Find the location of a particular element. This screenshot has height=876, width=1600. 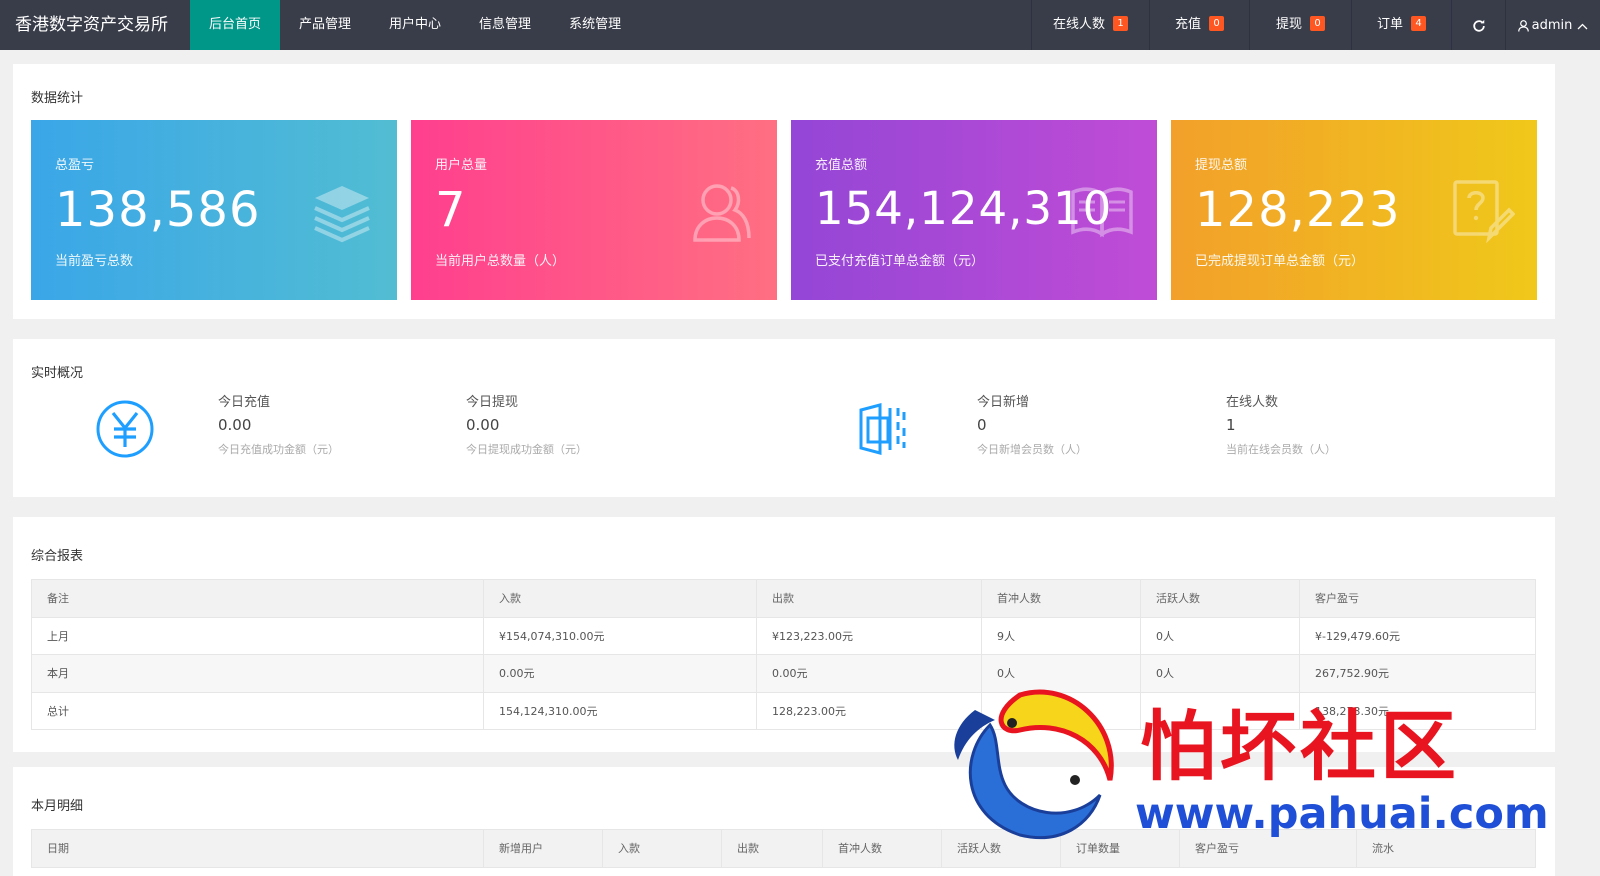

table-header-row: 备注 入款 出款 首冲人数 活跃人数 客户盈亏 is located at coordinates (783, 598).